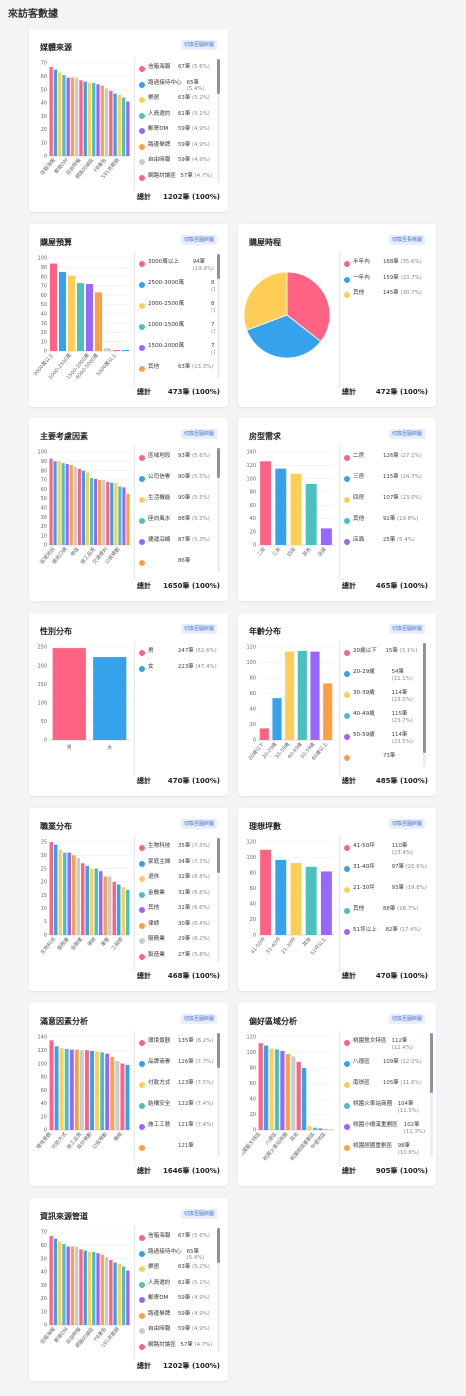 The height and width of the screenshot is (1396, 466). What do you see at coordinates (176, 522) in the screenshot?
I see `legend-item: 座向風水 88筆 (5.3%)` at bounding box center [176, 522].